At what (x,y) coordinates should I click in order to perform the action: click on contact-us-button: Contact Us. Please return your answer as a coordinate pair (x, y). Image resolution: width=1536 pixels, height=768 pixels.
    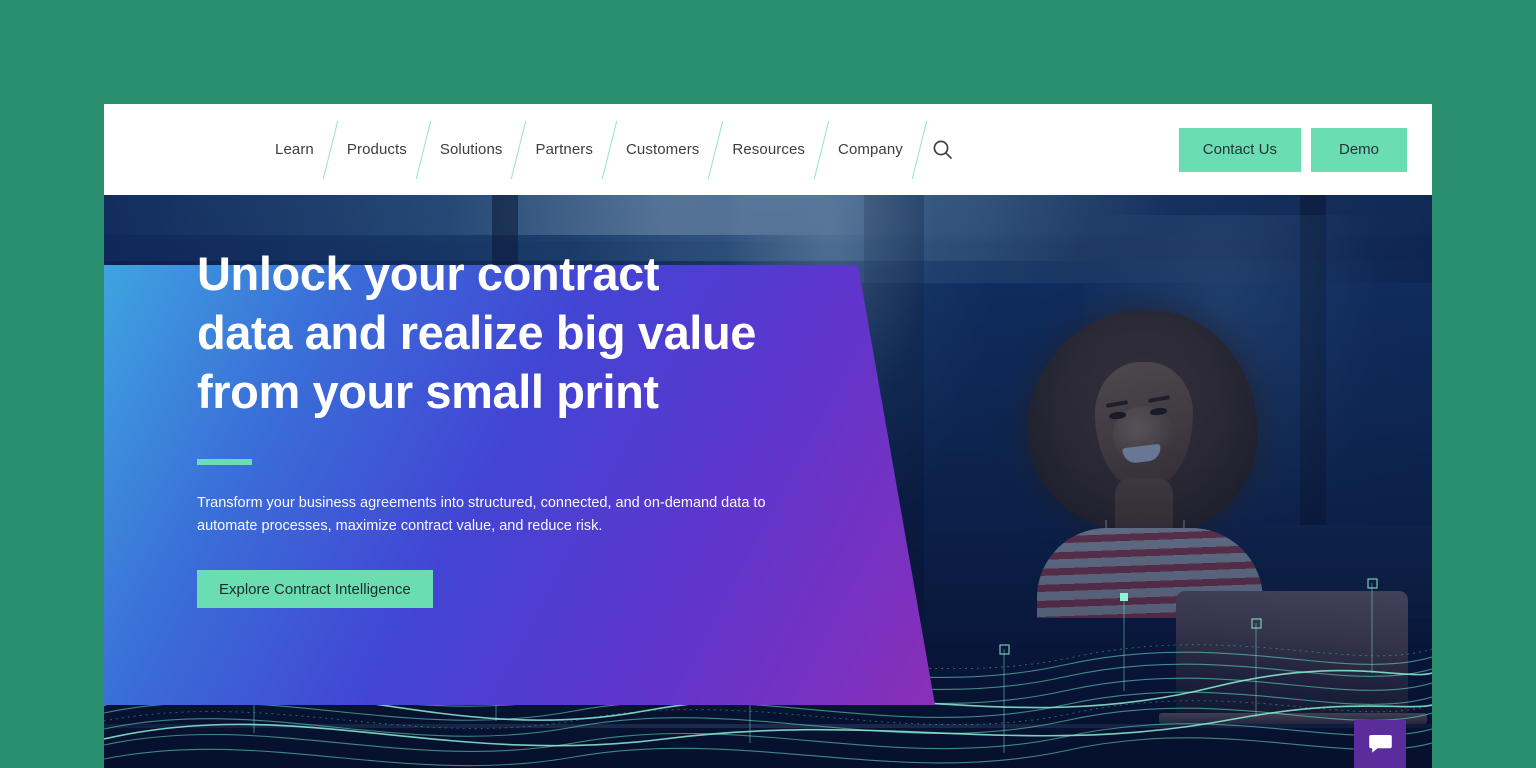
    Looking at the image, I should click on (1239, 149).